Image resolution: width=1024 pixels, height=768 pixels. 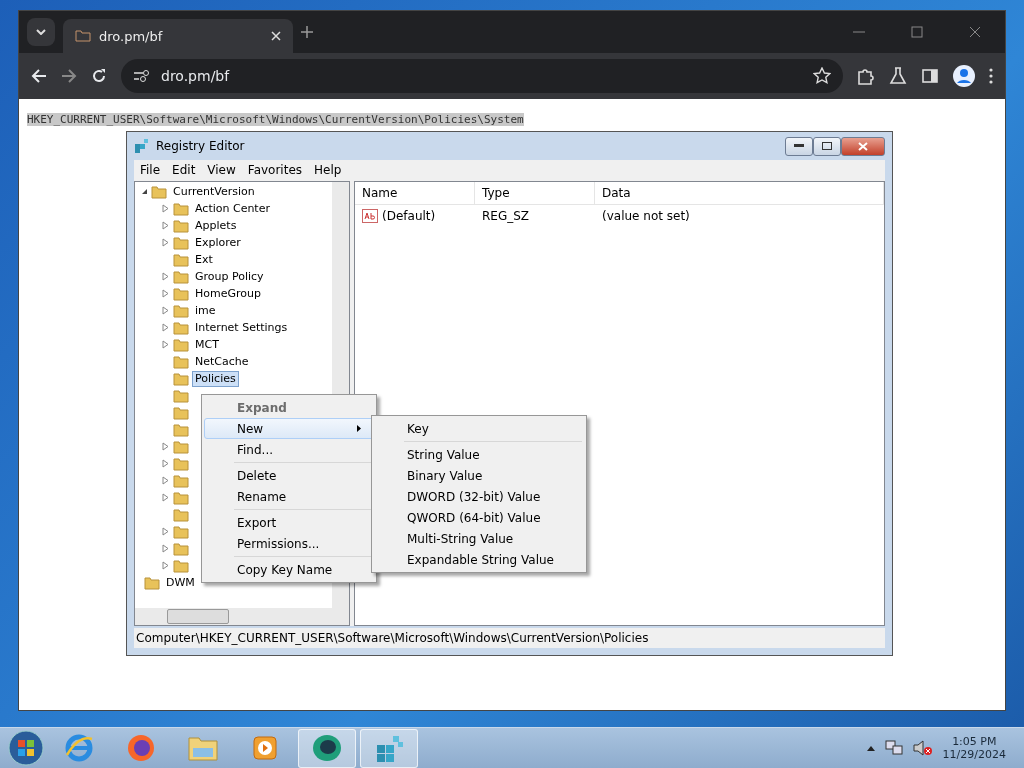 I want to click on tree-item: NetCache, so click(x=222, y=361).